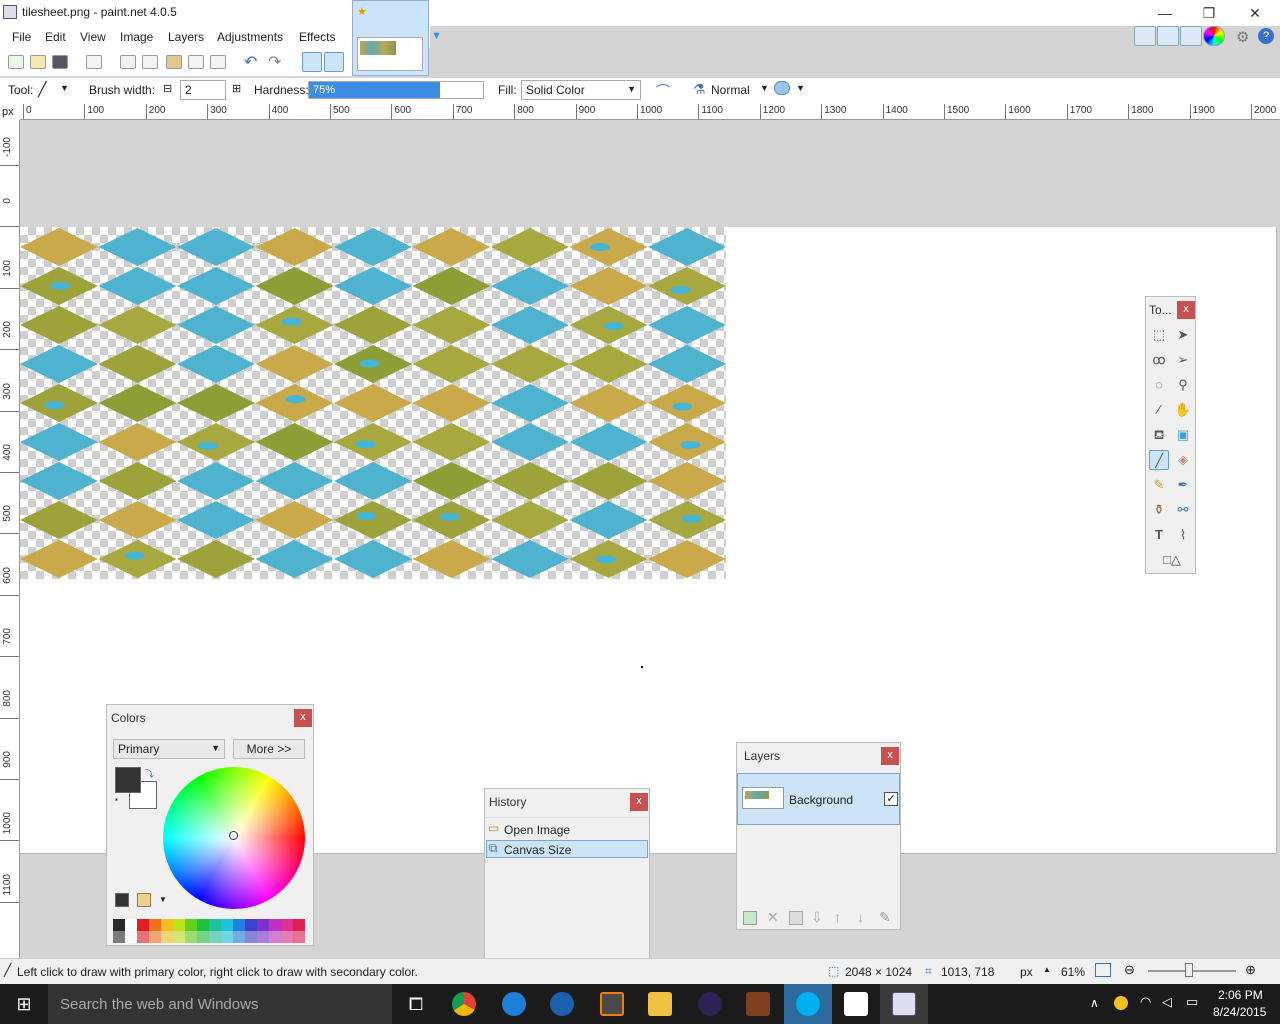  I want to click on zoom-out-icon: ⊖, so click(1129, 970).